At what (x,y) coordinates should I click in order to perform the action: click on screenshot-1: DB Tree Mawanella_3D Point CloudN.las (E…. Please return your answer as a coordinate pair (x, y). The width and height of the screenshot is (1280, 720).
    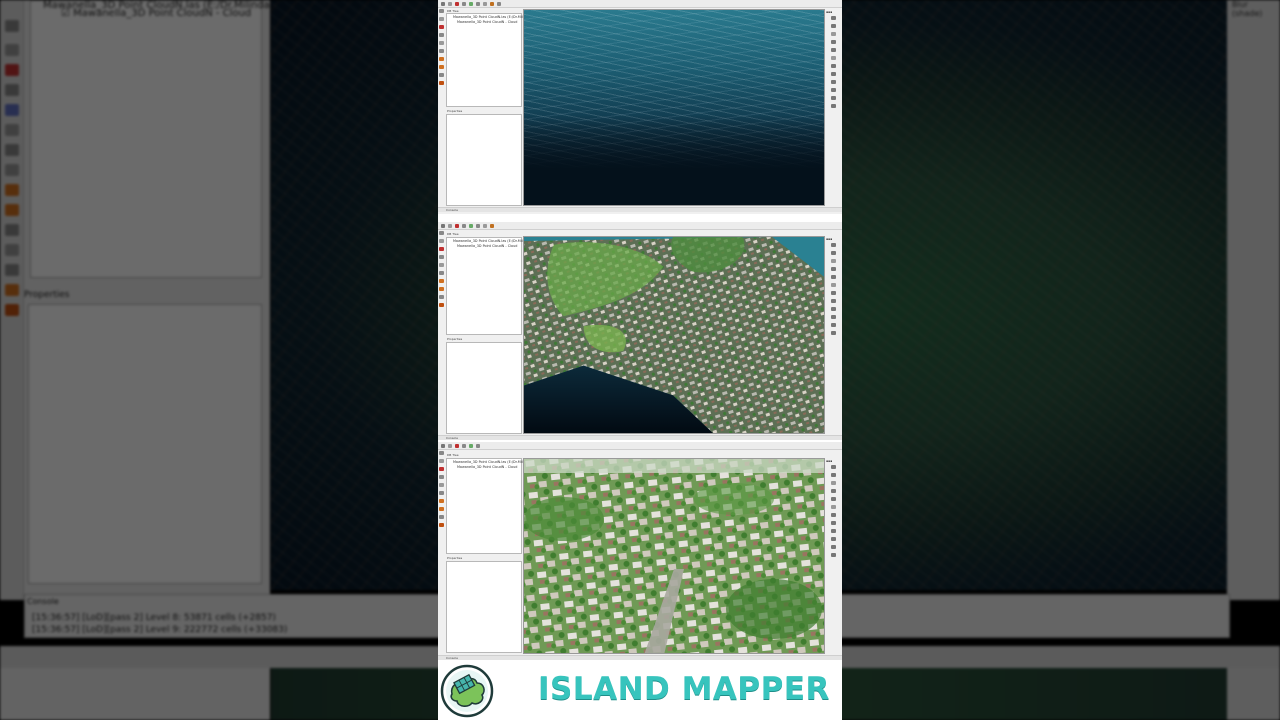
    Looking at the image, I should click on (640, 107).